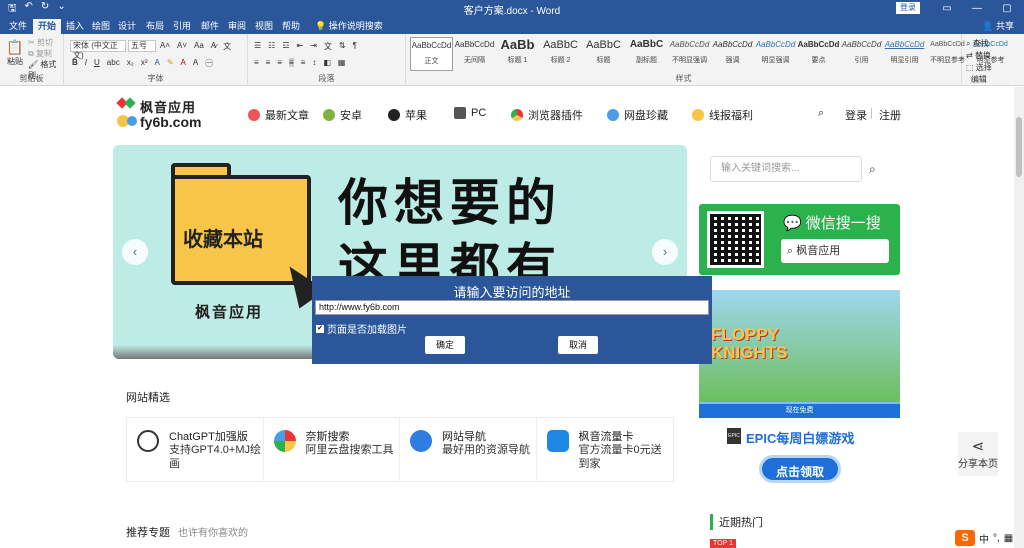  I want to click on change-case-icon: Aa, so click(199, 46).